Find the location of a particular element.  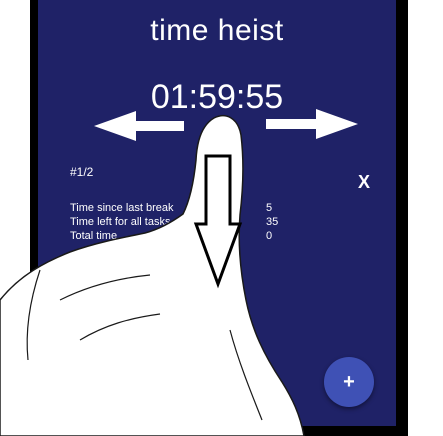

stat-row-total-time: Total time 0 is located at coordinates (171, 236).